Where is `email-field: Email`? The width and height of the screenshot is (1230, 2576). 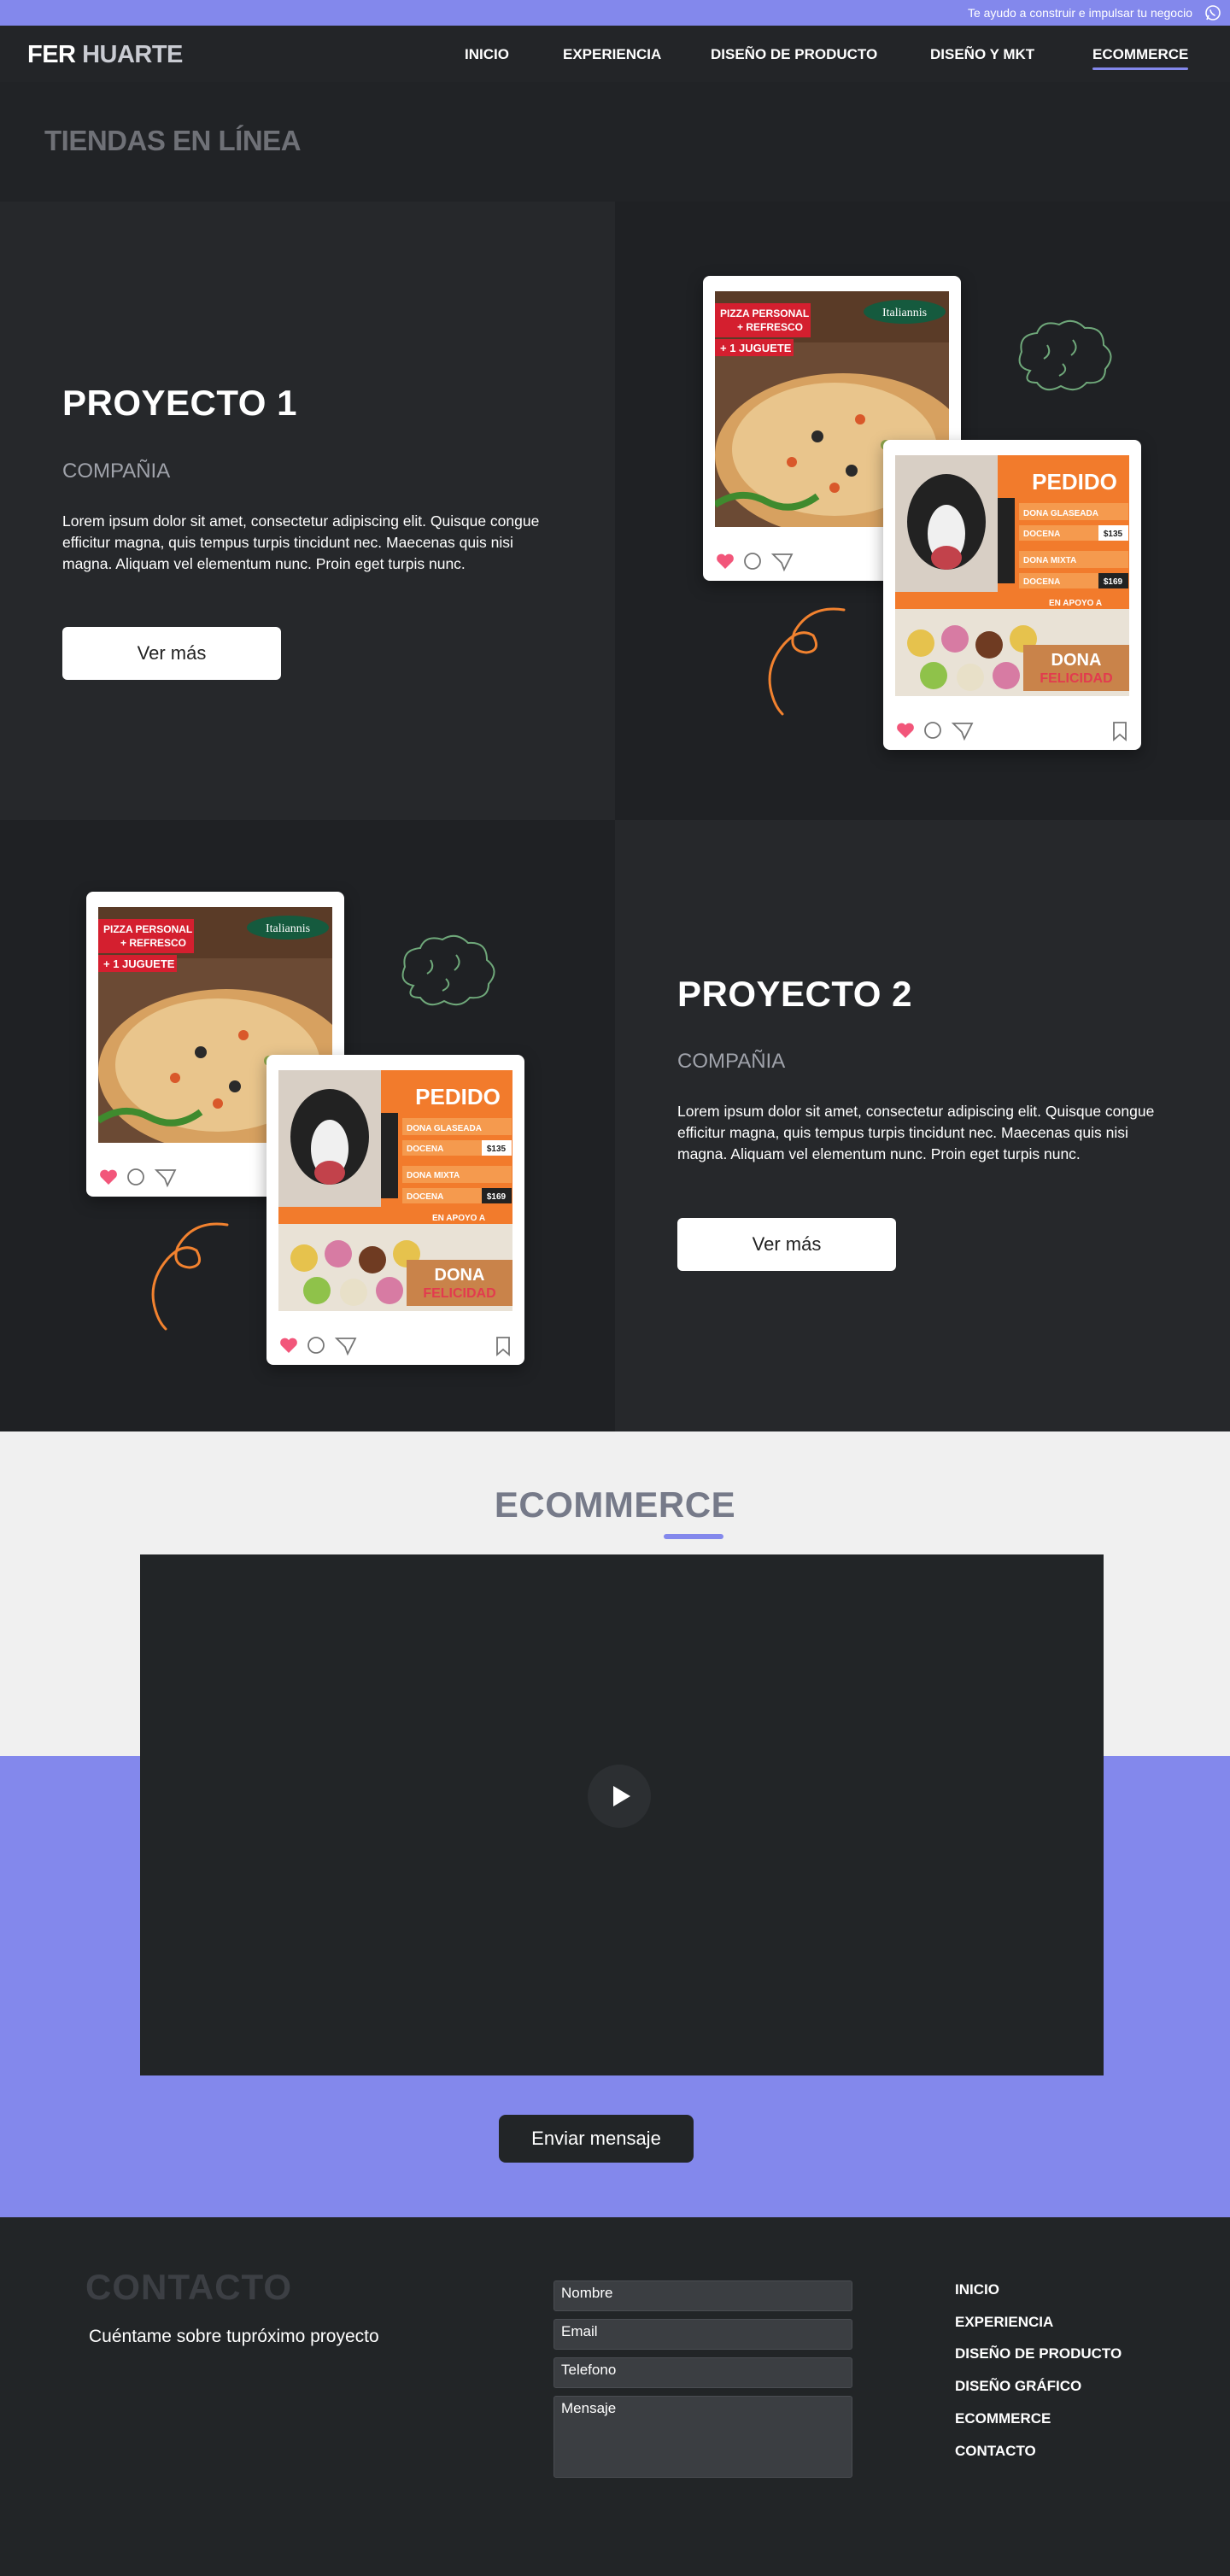
email-field: Email is located at coordinates (703, 2334).